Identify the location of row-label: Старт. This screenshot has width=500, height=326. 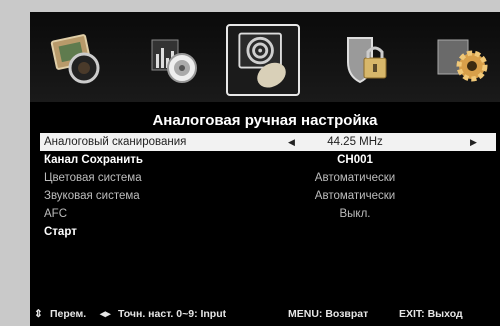
(60, 232).